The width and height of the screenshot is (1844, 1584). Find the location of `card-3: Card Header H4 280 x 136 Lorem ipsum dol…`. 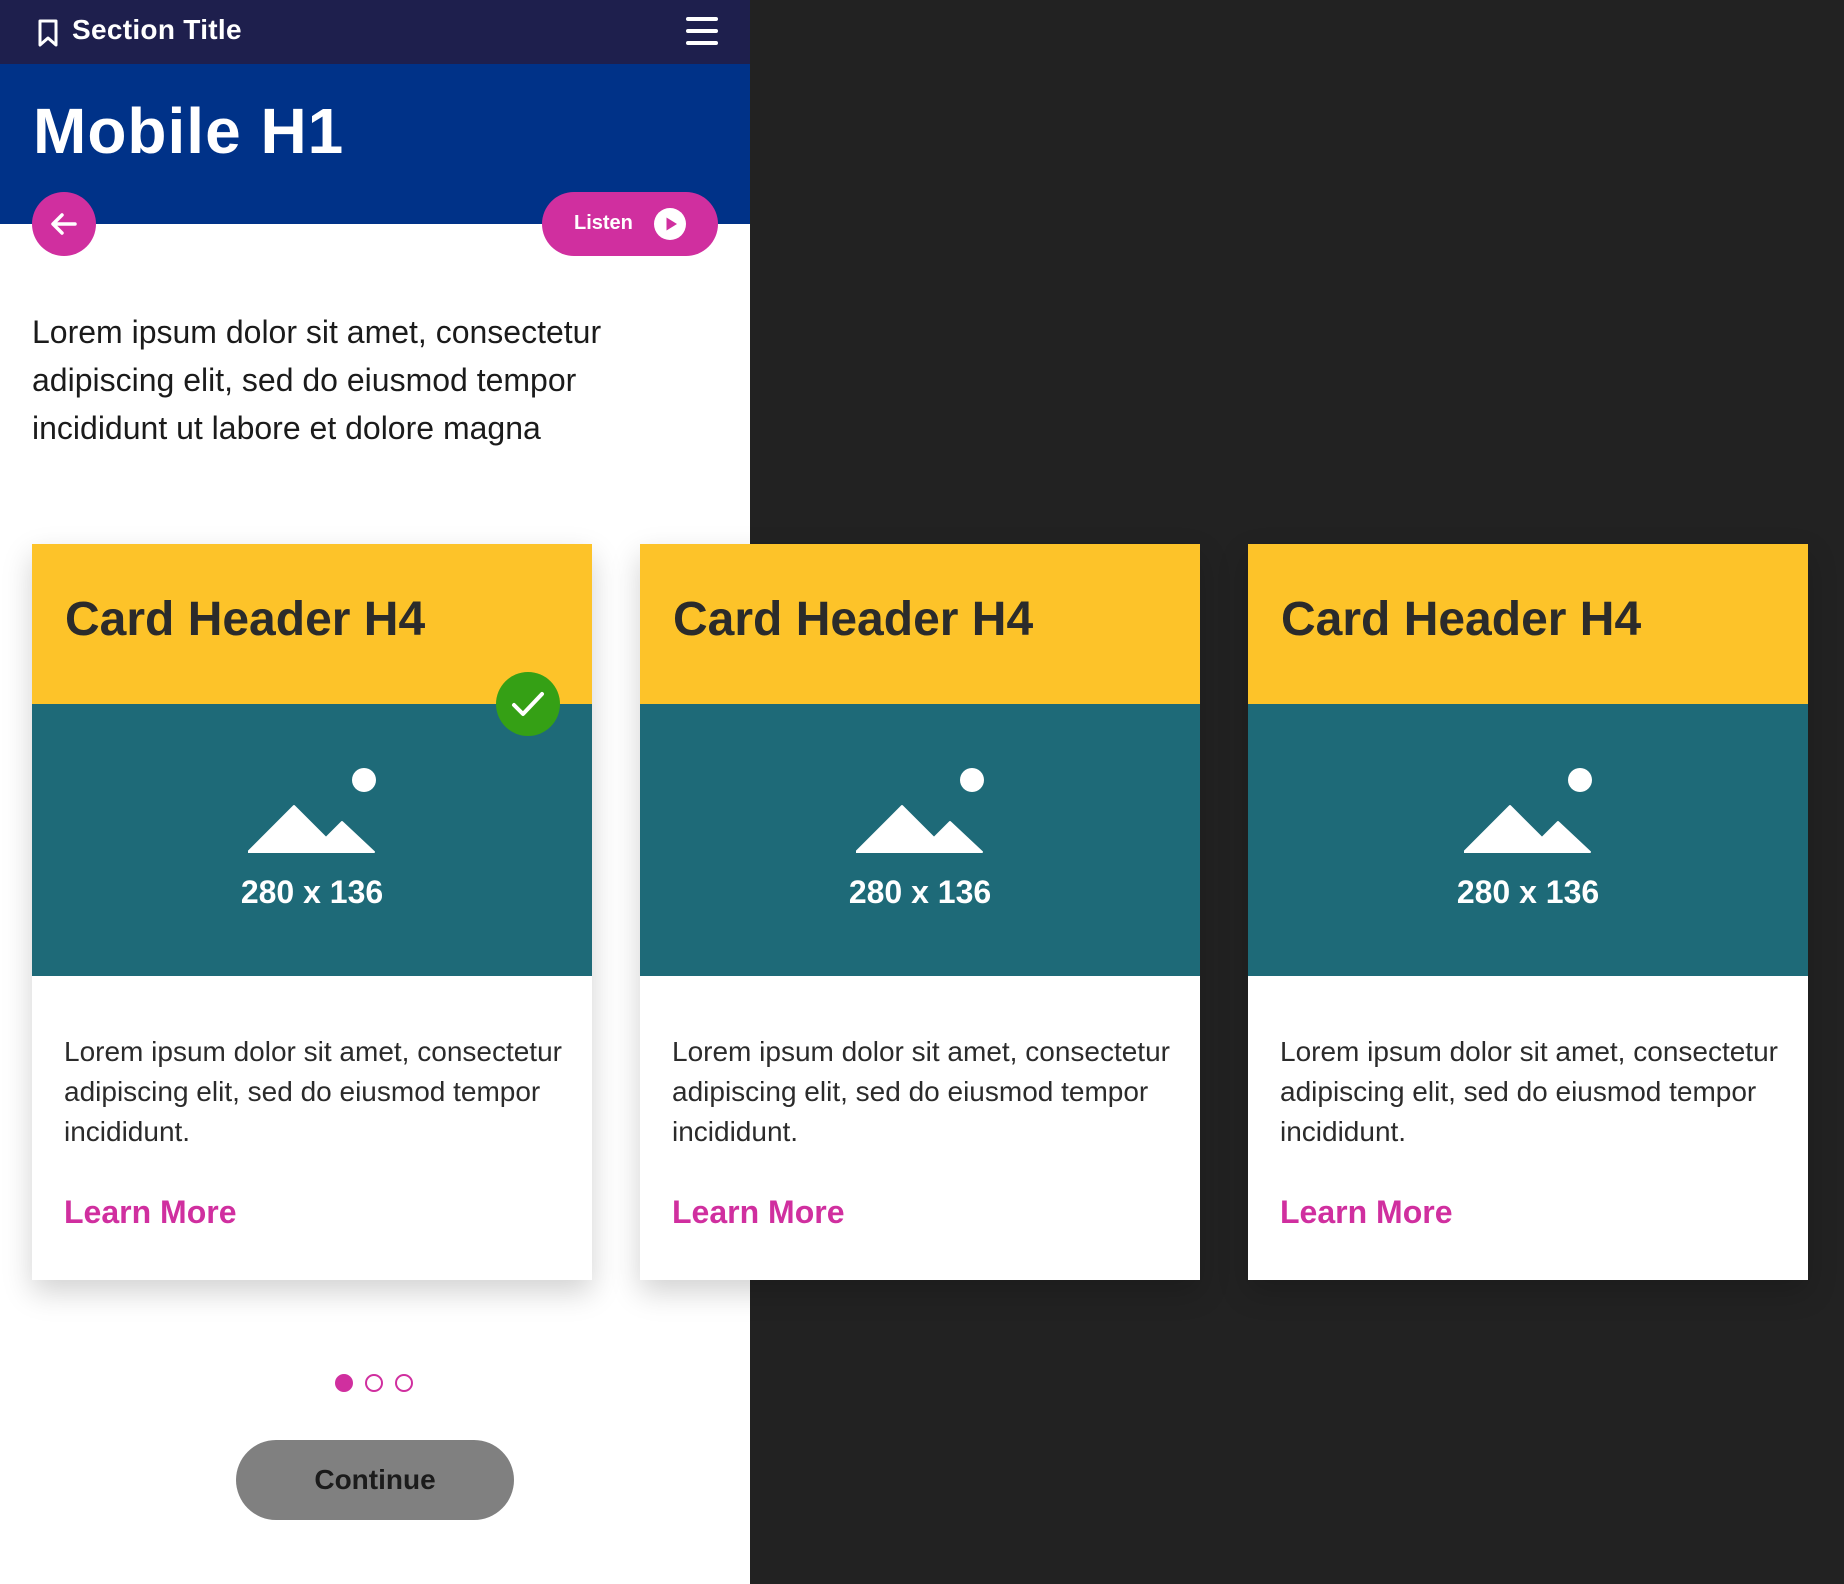

card-3: Card Header H4 280 x 136 Lorem ipsum dol… is located at coordinates (1528, 912).